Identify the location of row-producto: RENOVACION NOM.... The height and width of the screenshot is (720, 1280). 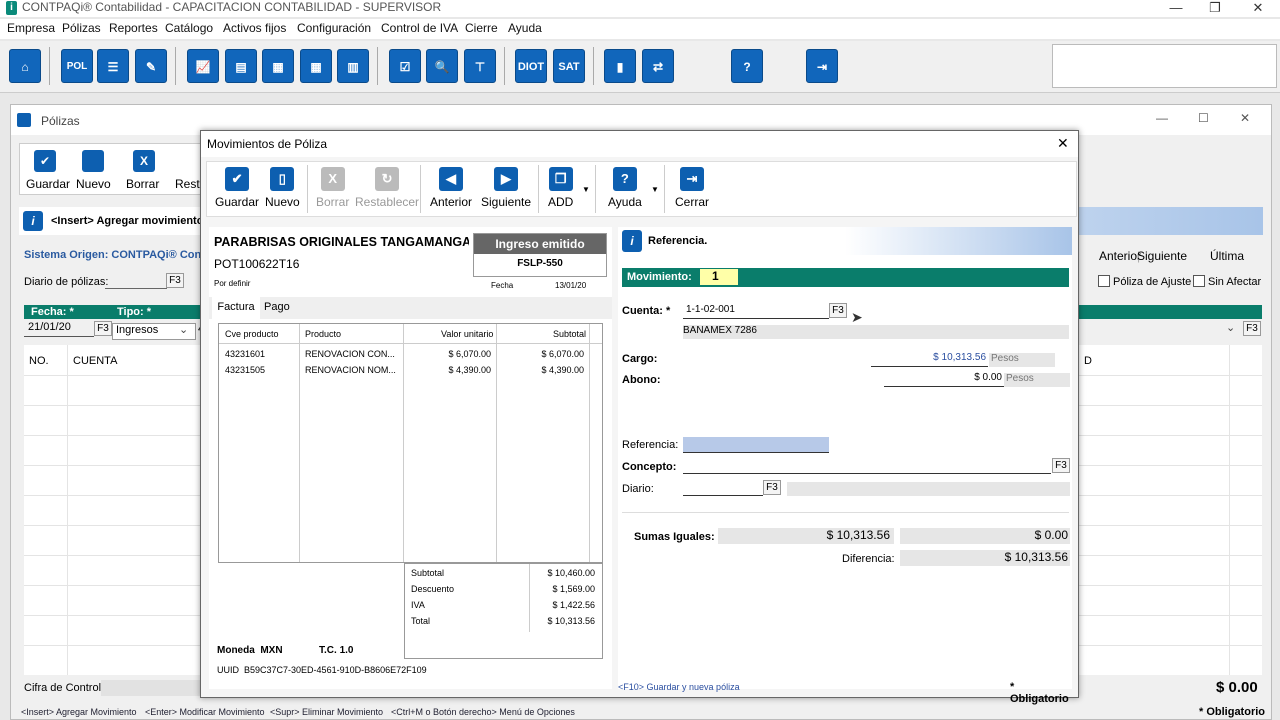
(350, 370).